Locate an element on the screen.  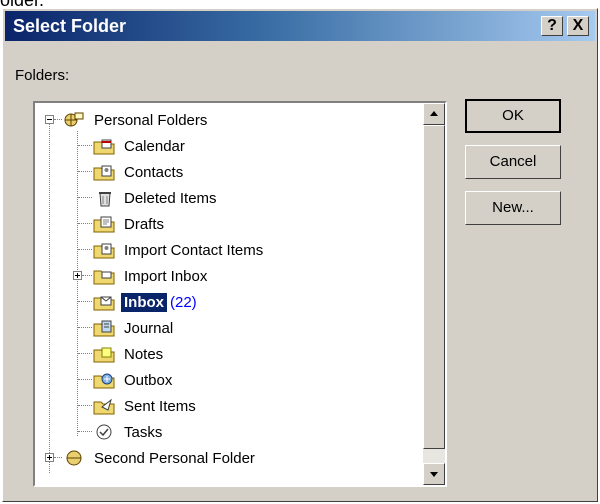
scroll-down-button is located at coordinates (434, 474).